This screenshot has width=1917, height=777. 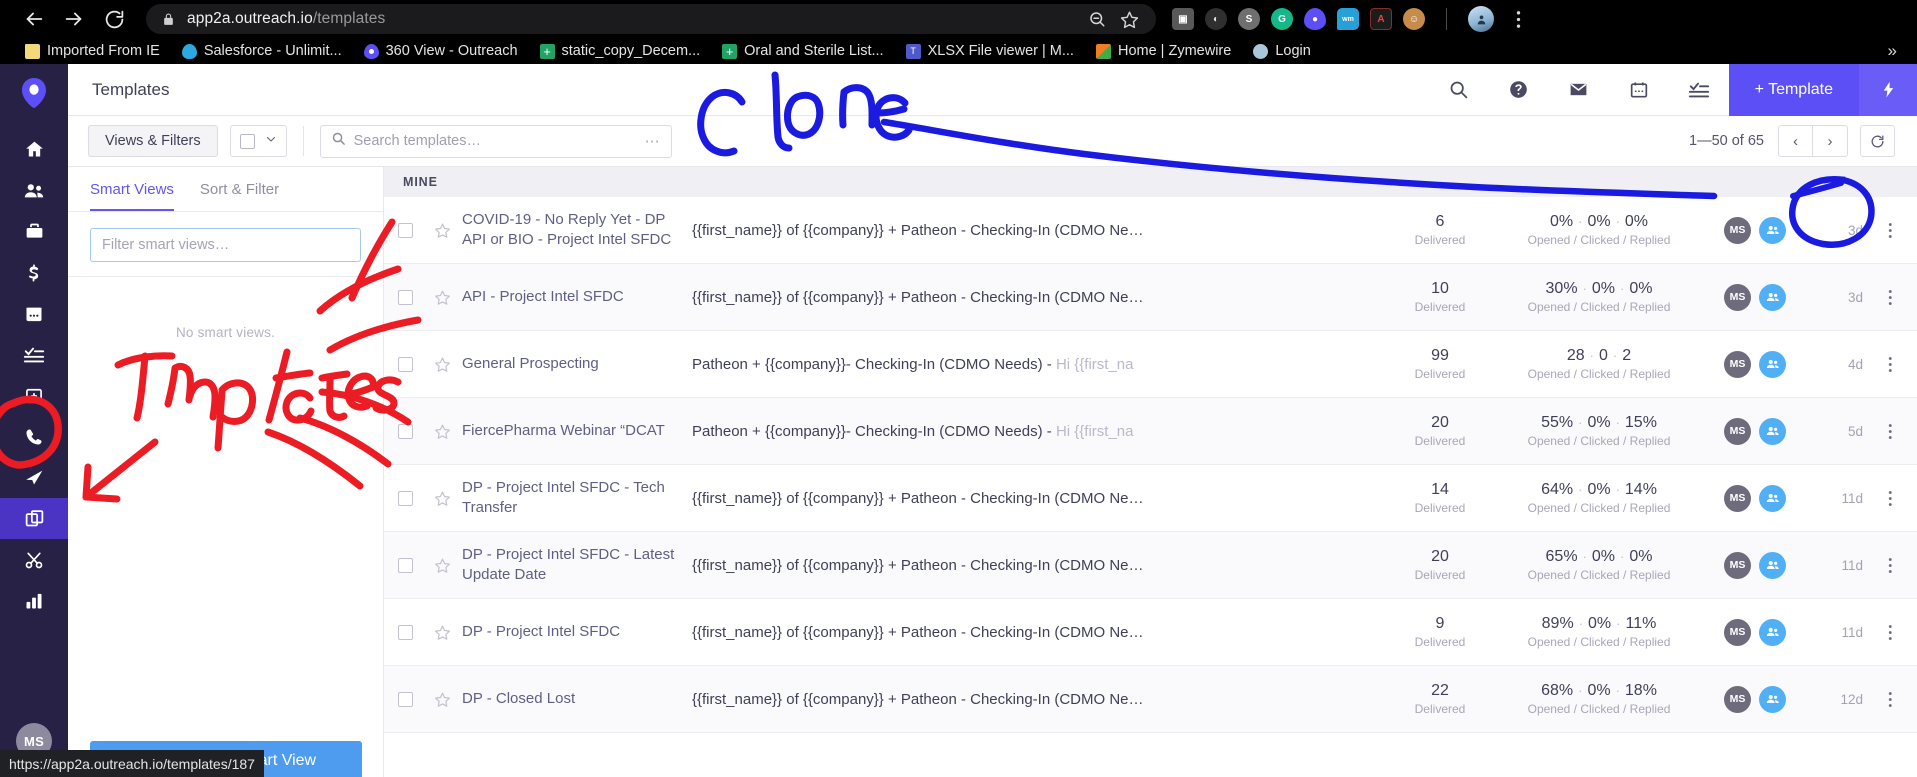 I want to click on grammarly-extension-icon: G, so click(x=1282, y=19).